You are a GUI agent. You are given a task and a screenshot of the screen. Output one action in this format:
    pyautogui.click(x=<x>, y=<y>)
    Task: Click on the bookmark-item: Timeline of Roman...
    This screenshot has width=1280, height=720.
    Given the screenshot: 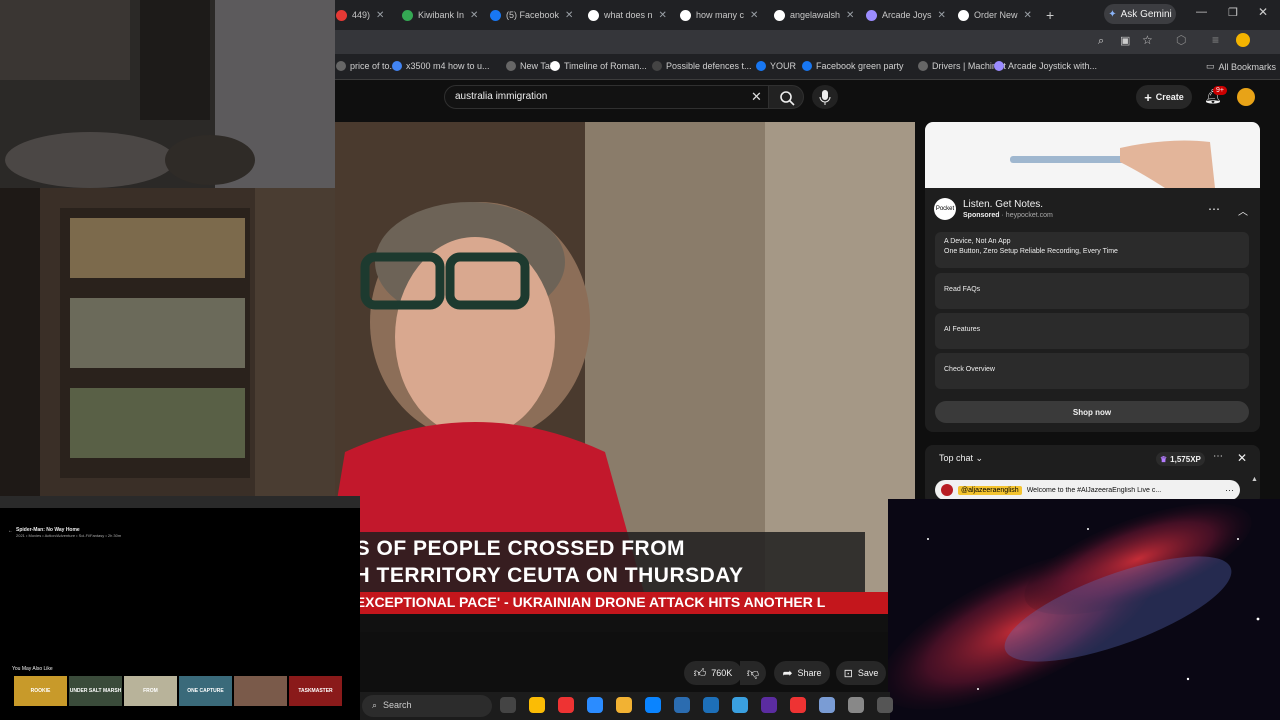 What is the action you would take?
    pyautogui.click(x=598, y=66)
    